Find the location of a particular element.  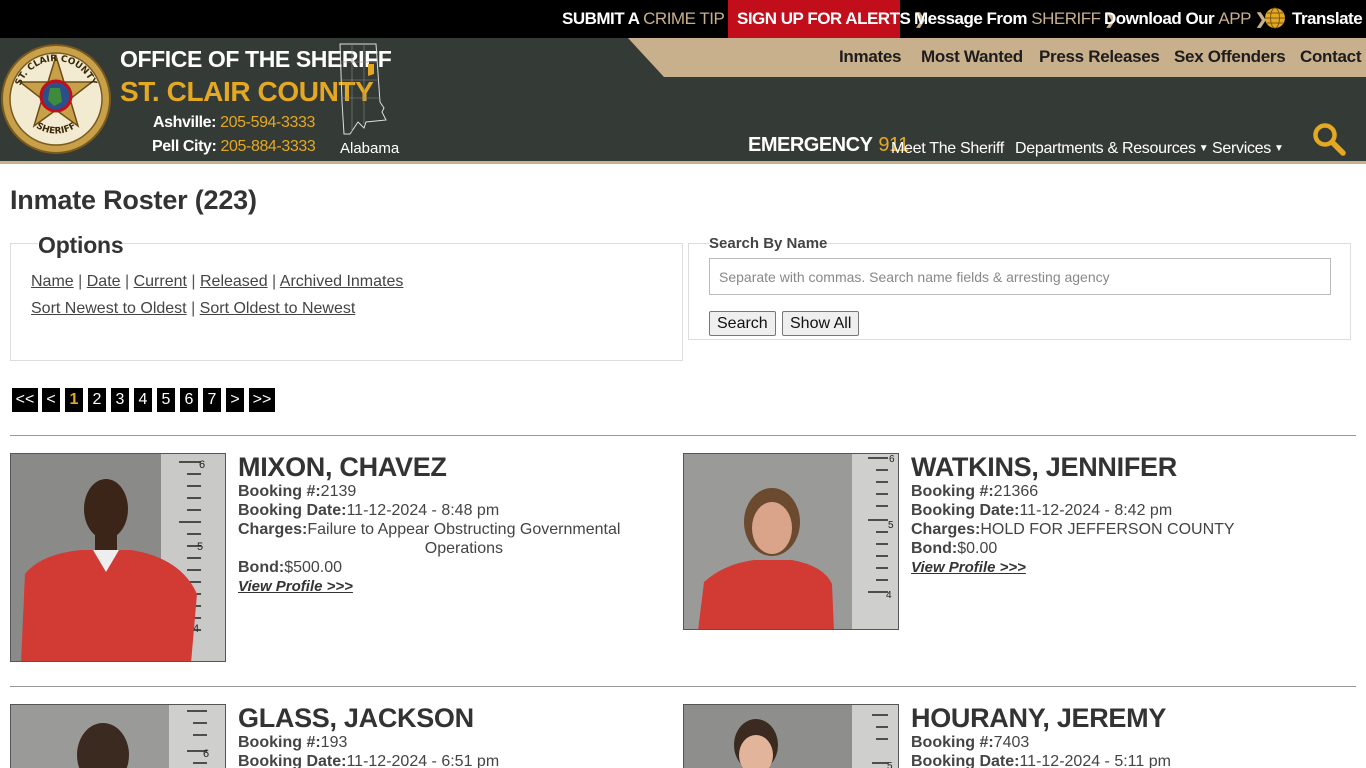

submit-crime-tip-link: SUBMIT A CRIME TIP❯ is located at coordinates (651, 19).